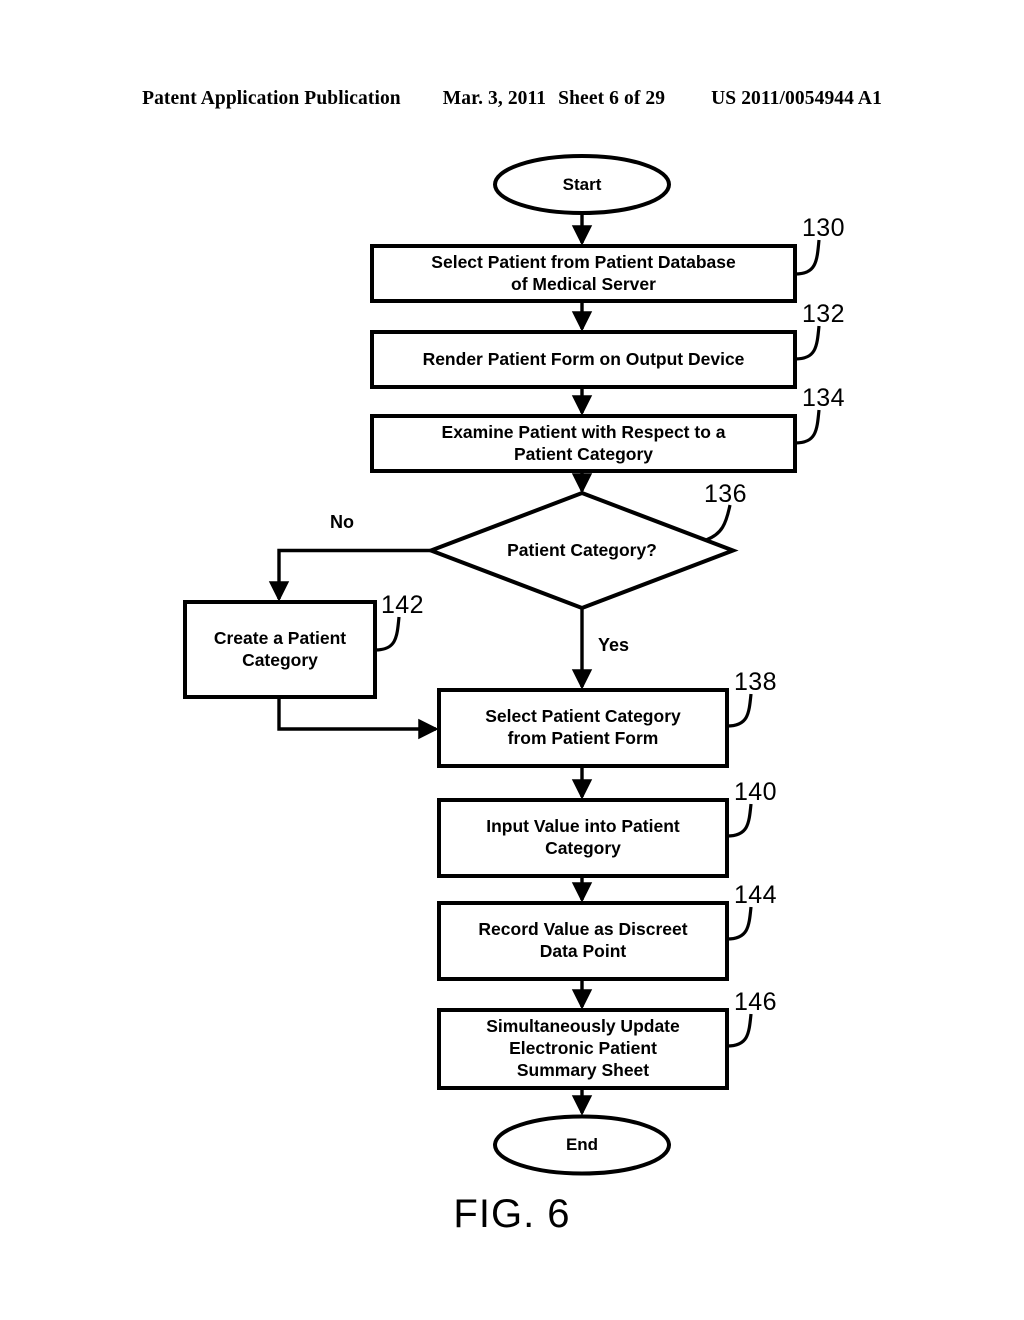 The height and width of the screenshot is (1320, 1024). Describe the element at coordinates (583, 359) in the screenshot. I see `node-132-shape` at that location.